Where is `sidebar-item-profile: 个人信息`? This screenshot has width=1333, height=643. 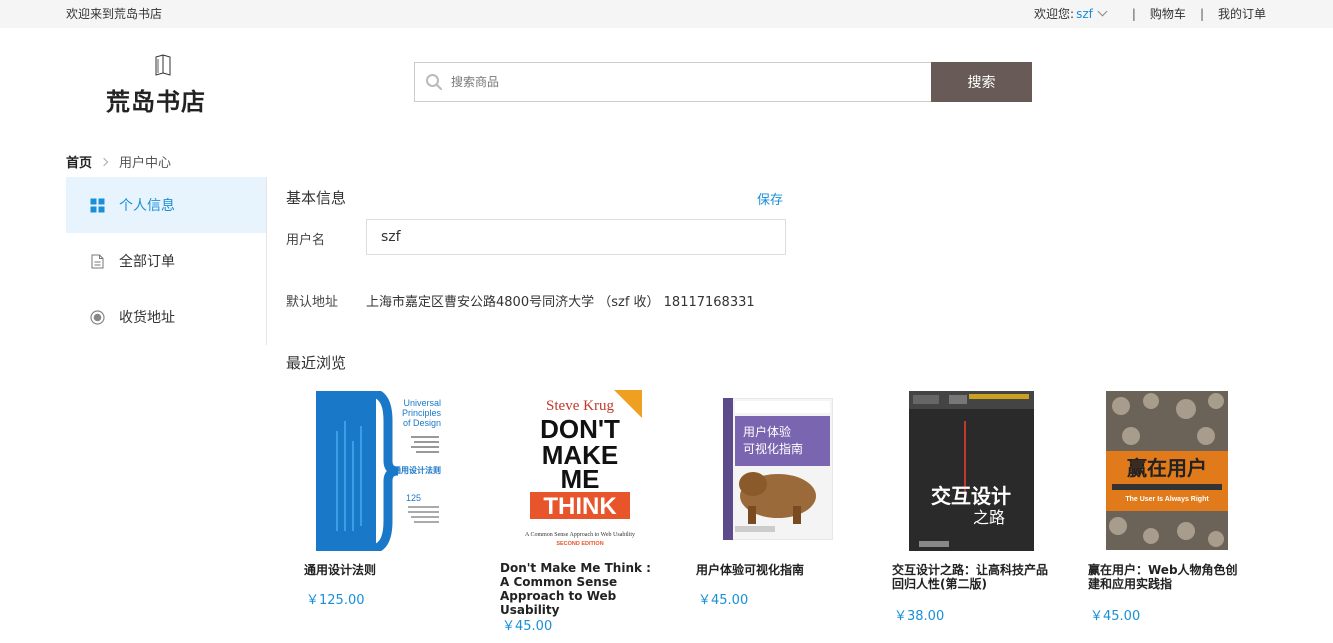 sidebar-item-profile: 个人信息 is located at coordinates (166, 205).